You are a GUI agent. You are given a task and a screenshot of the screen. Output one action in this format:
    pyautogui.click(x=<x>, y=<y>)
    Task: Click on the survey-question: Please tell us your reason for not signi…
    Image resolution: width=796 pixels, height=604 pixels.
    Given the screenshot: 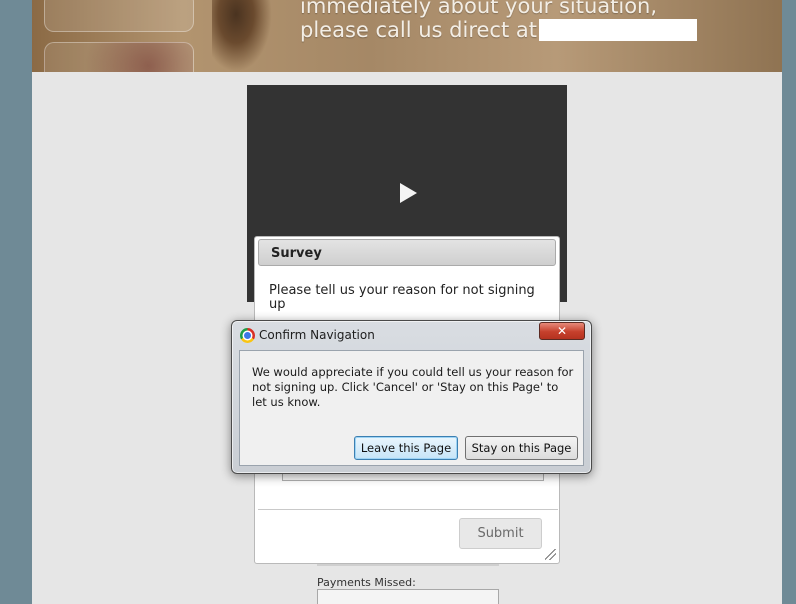 What is the action you would take?
    pyautogui.click(x=402, y=297)
    